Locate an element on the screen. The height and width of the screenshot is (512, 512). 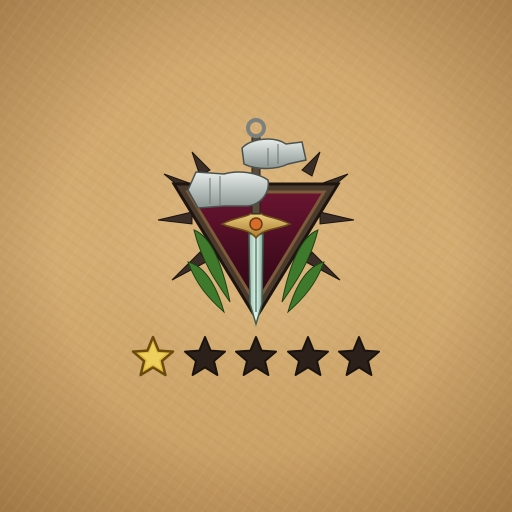
star-filled-icon is located at coordinates (153, 356).